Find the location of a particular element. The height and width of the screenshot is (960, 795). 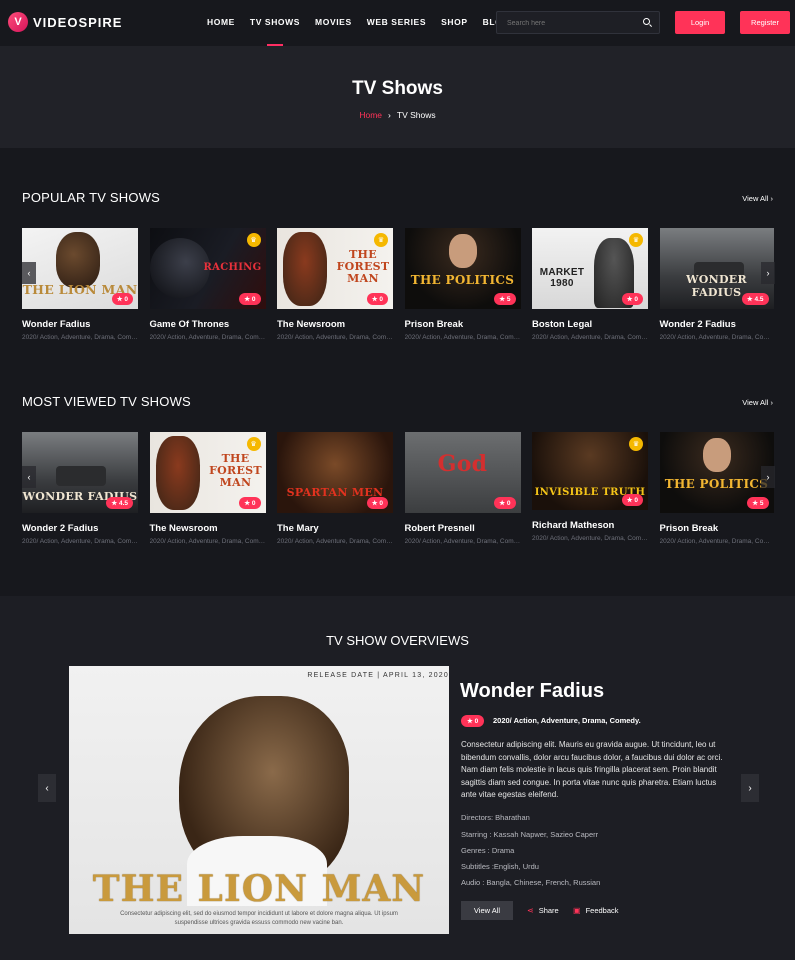

show-thumbnail: RACHING ♛ ★ 0 is located at coordinates (207, 268).